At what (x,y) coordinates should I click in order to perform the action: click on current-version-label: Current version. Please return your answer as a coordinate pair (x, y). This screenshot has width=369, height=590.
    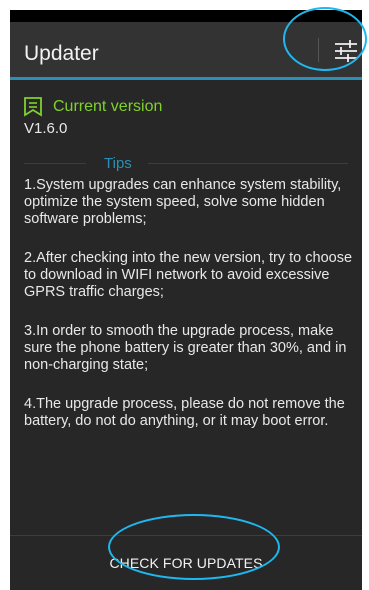
    Looking at the image, I should click on (108, 106).